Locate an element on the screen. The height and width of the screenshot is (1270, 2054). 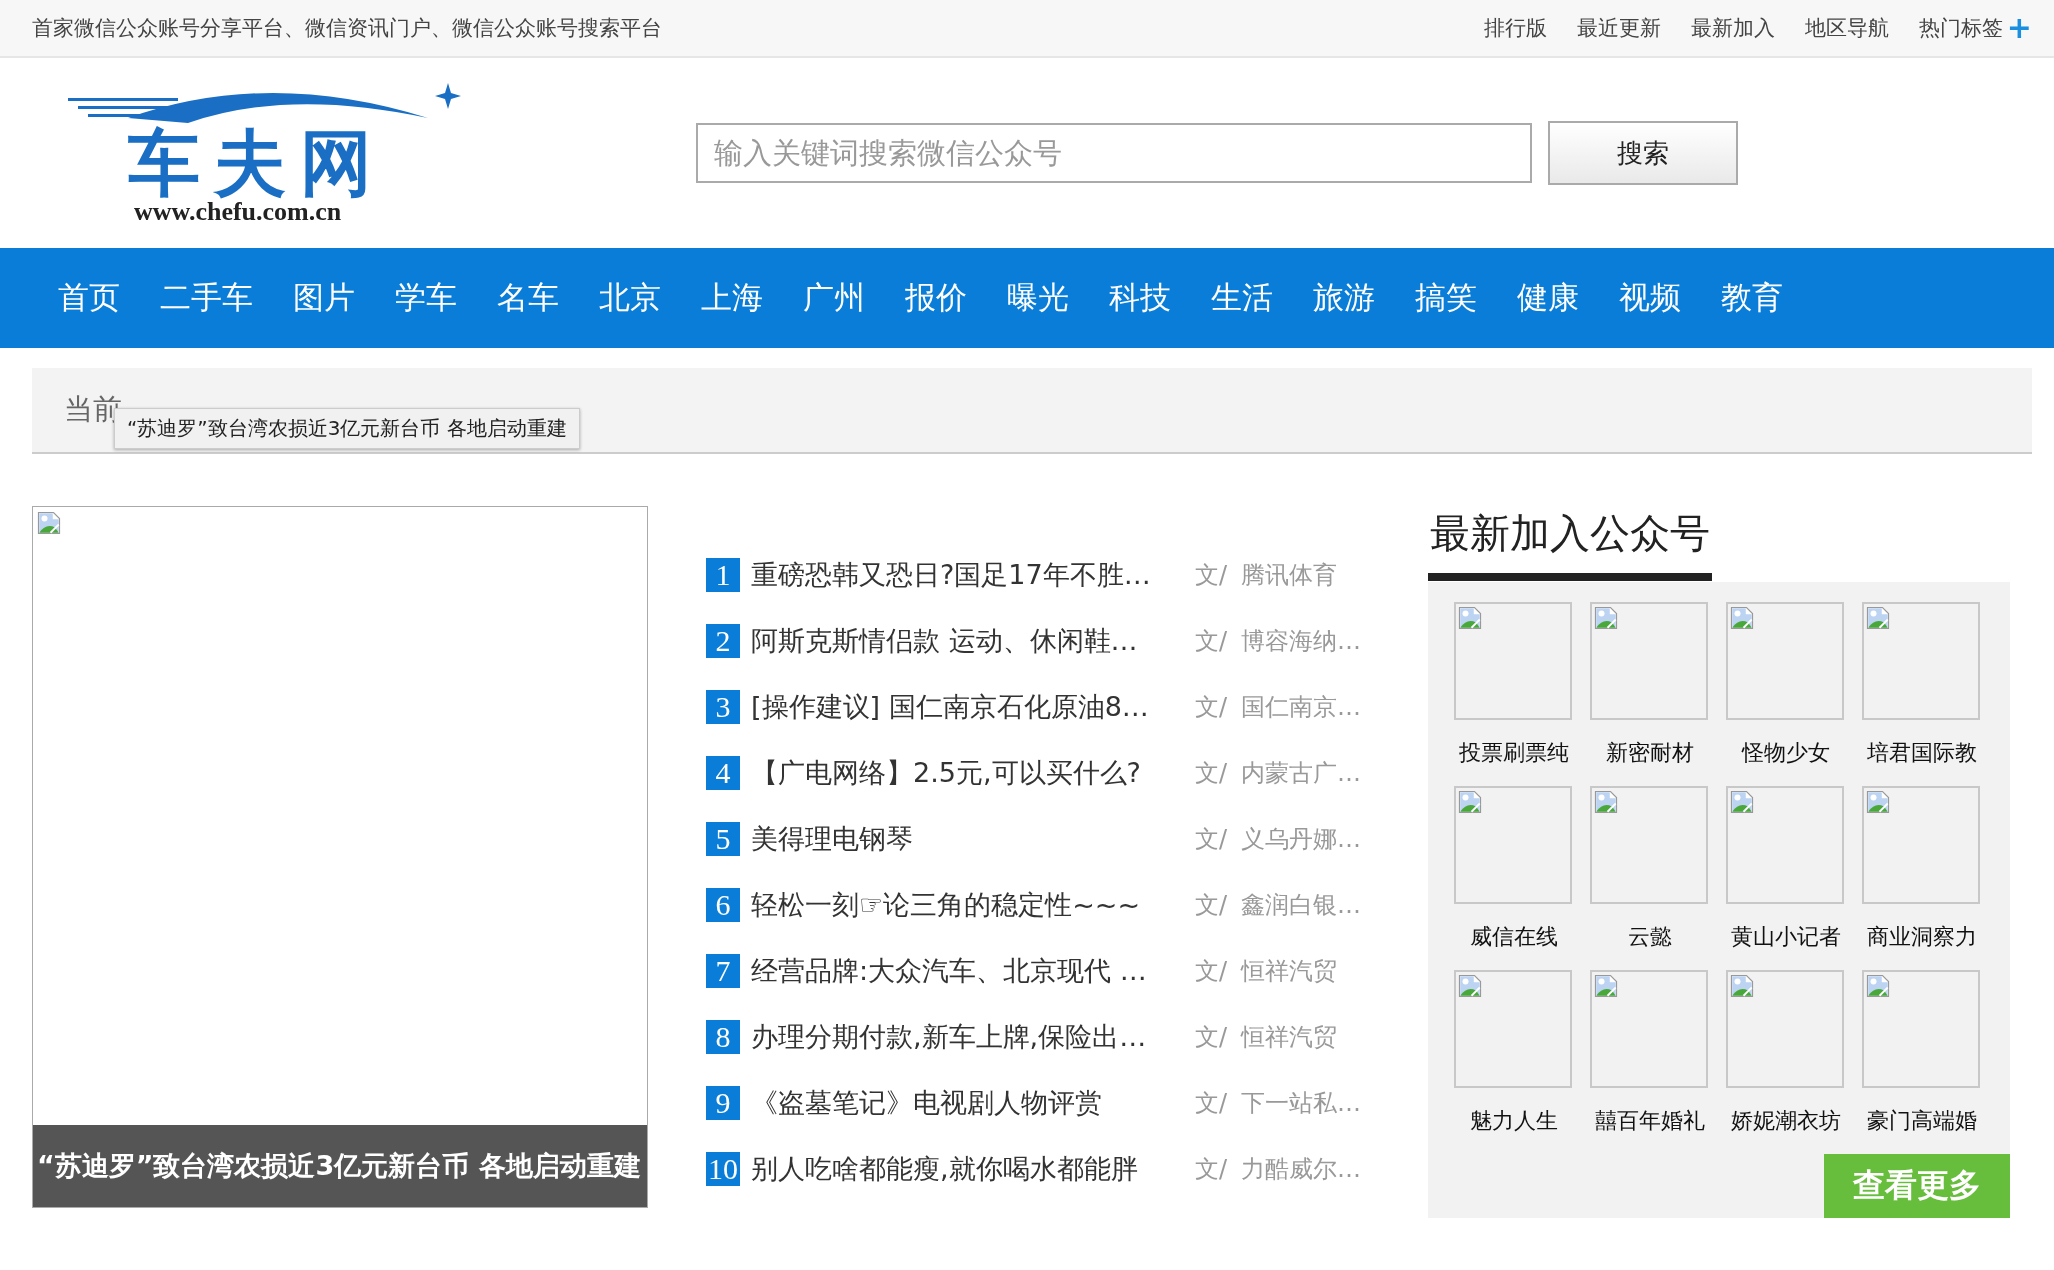
account-link: 培君国际教 is located at coordinates (1922, 753).